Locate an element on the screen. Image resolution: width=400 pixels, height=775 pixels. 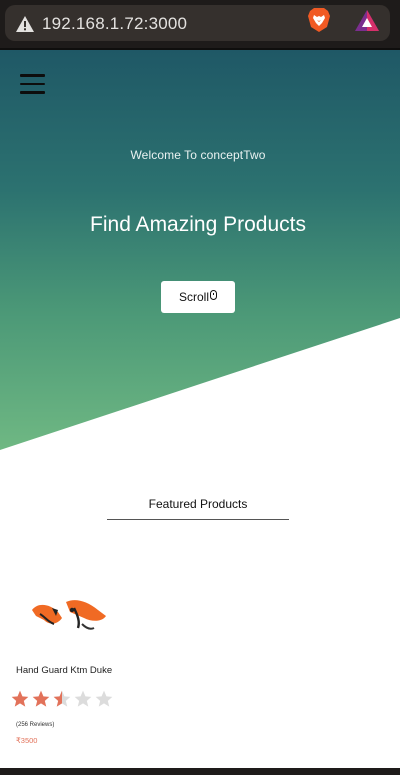
product-rating is located at coordinates (62, 699).